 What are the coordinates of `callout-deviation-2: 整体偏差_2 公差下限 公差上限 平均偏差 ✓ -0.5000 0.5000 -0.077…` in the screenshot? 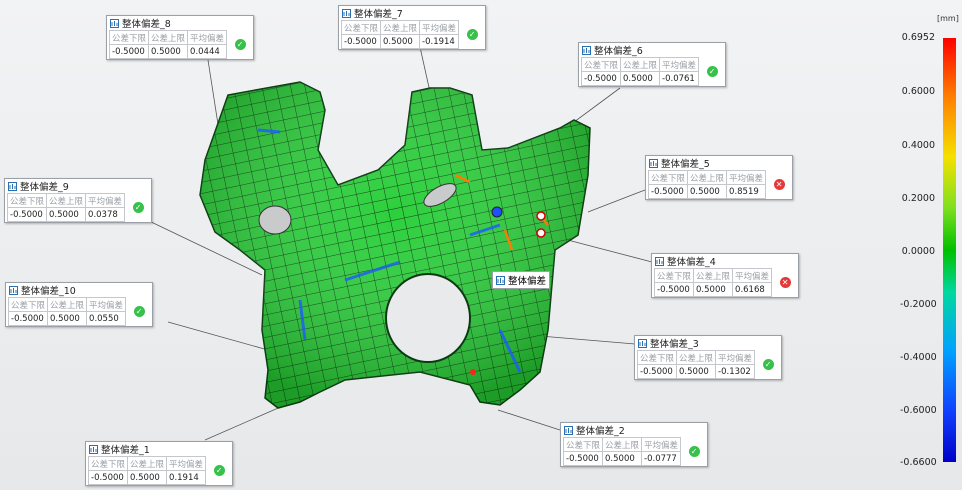 It's located at (634, 444).